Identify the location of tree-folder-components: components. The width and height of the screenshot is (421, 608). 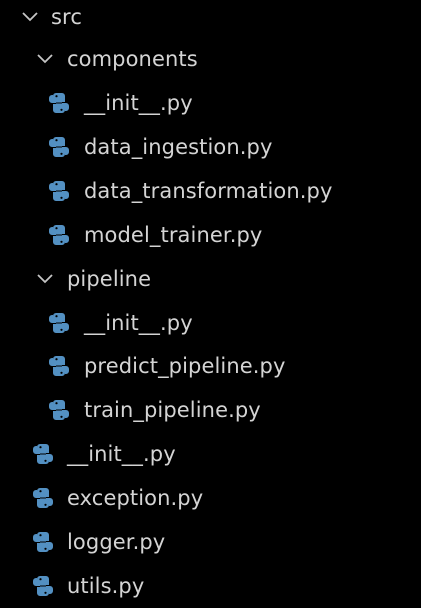
(210, 59).